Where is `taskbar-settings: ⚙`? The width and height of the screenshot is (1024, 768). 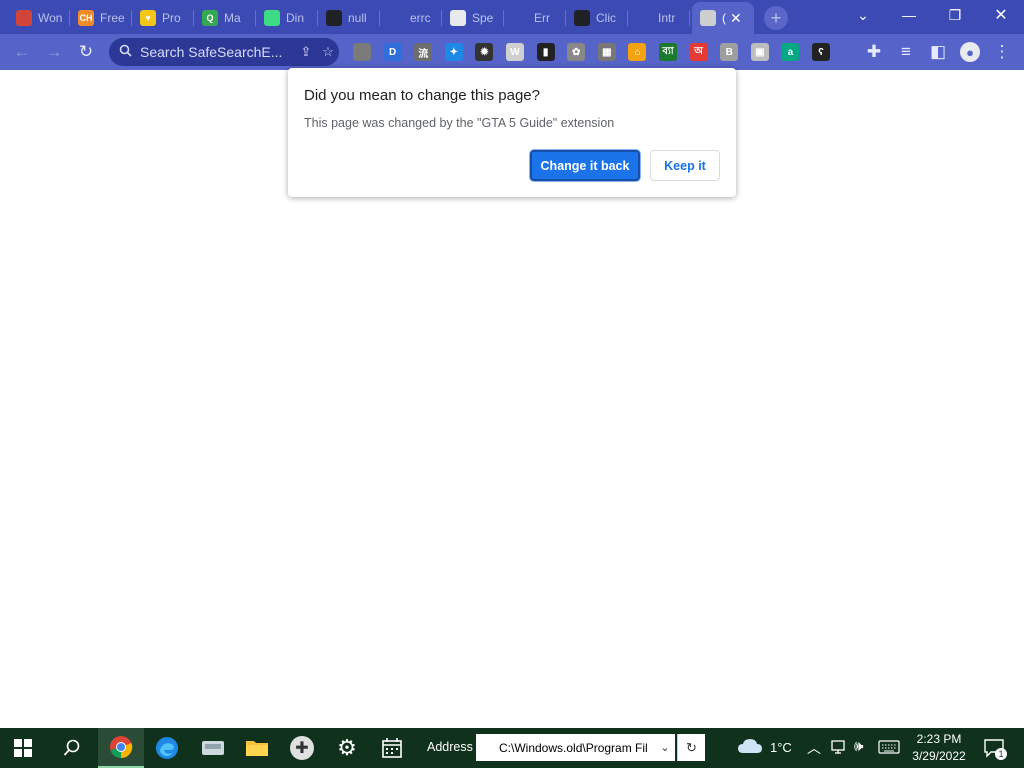 taskbar-settings: ⚙ is located at coordinates (347, 748).